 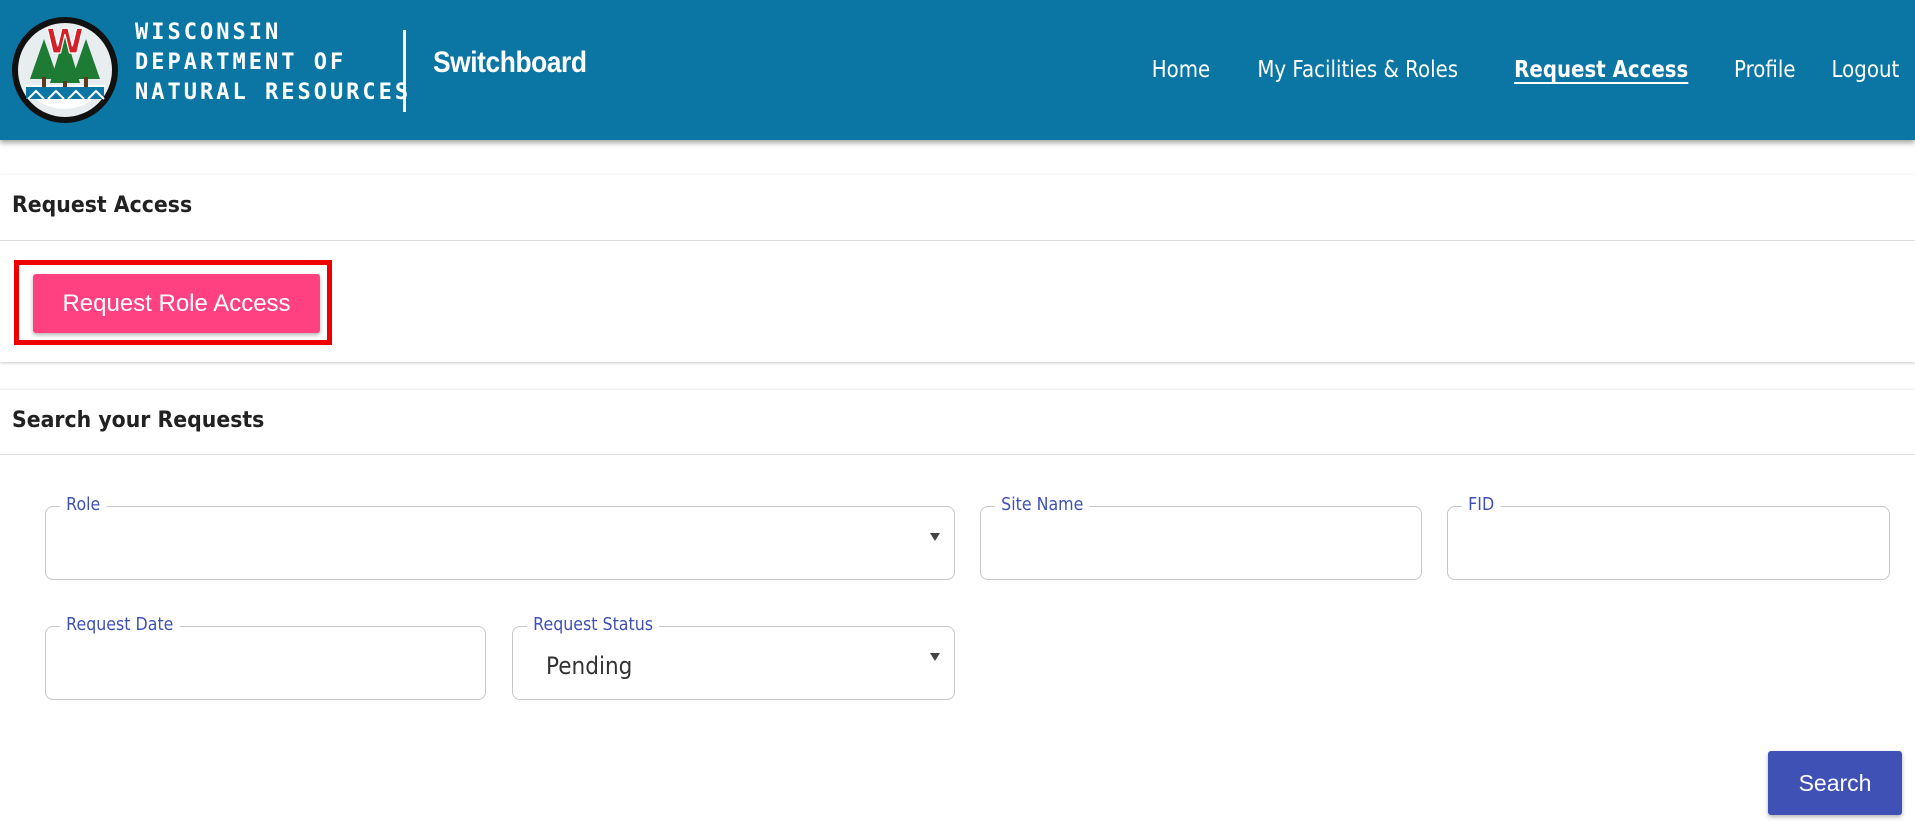 I want to click on nav-request-access-link: Request Access, so click(x=1601, y=70).